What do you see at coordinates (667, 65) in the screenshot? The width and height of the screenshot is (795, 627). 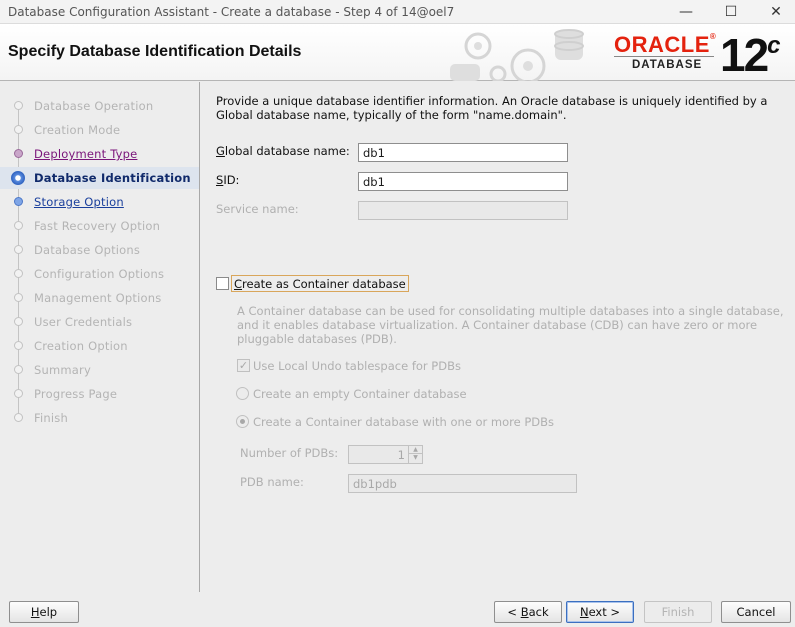 I see `oracle-database-label: DATABASE` at bounding box center [667, 65].